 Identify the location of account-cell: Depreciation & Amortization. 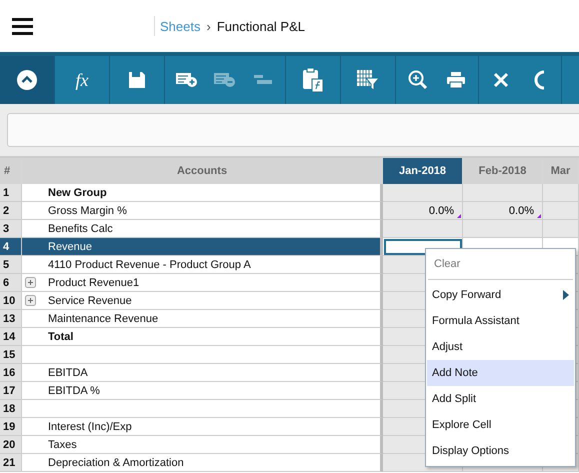
(202, 463).